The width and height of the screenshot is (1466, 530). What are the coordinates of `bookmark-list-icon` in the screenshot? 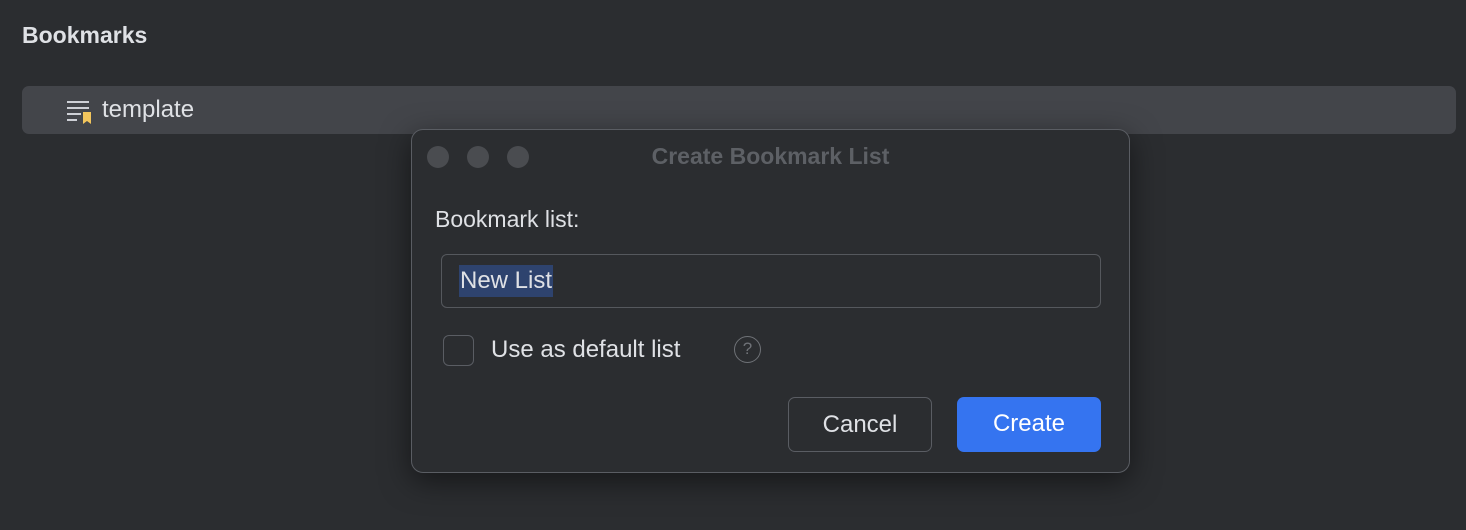 It's located at (79, 112).